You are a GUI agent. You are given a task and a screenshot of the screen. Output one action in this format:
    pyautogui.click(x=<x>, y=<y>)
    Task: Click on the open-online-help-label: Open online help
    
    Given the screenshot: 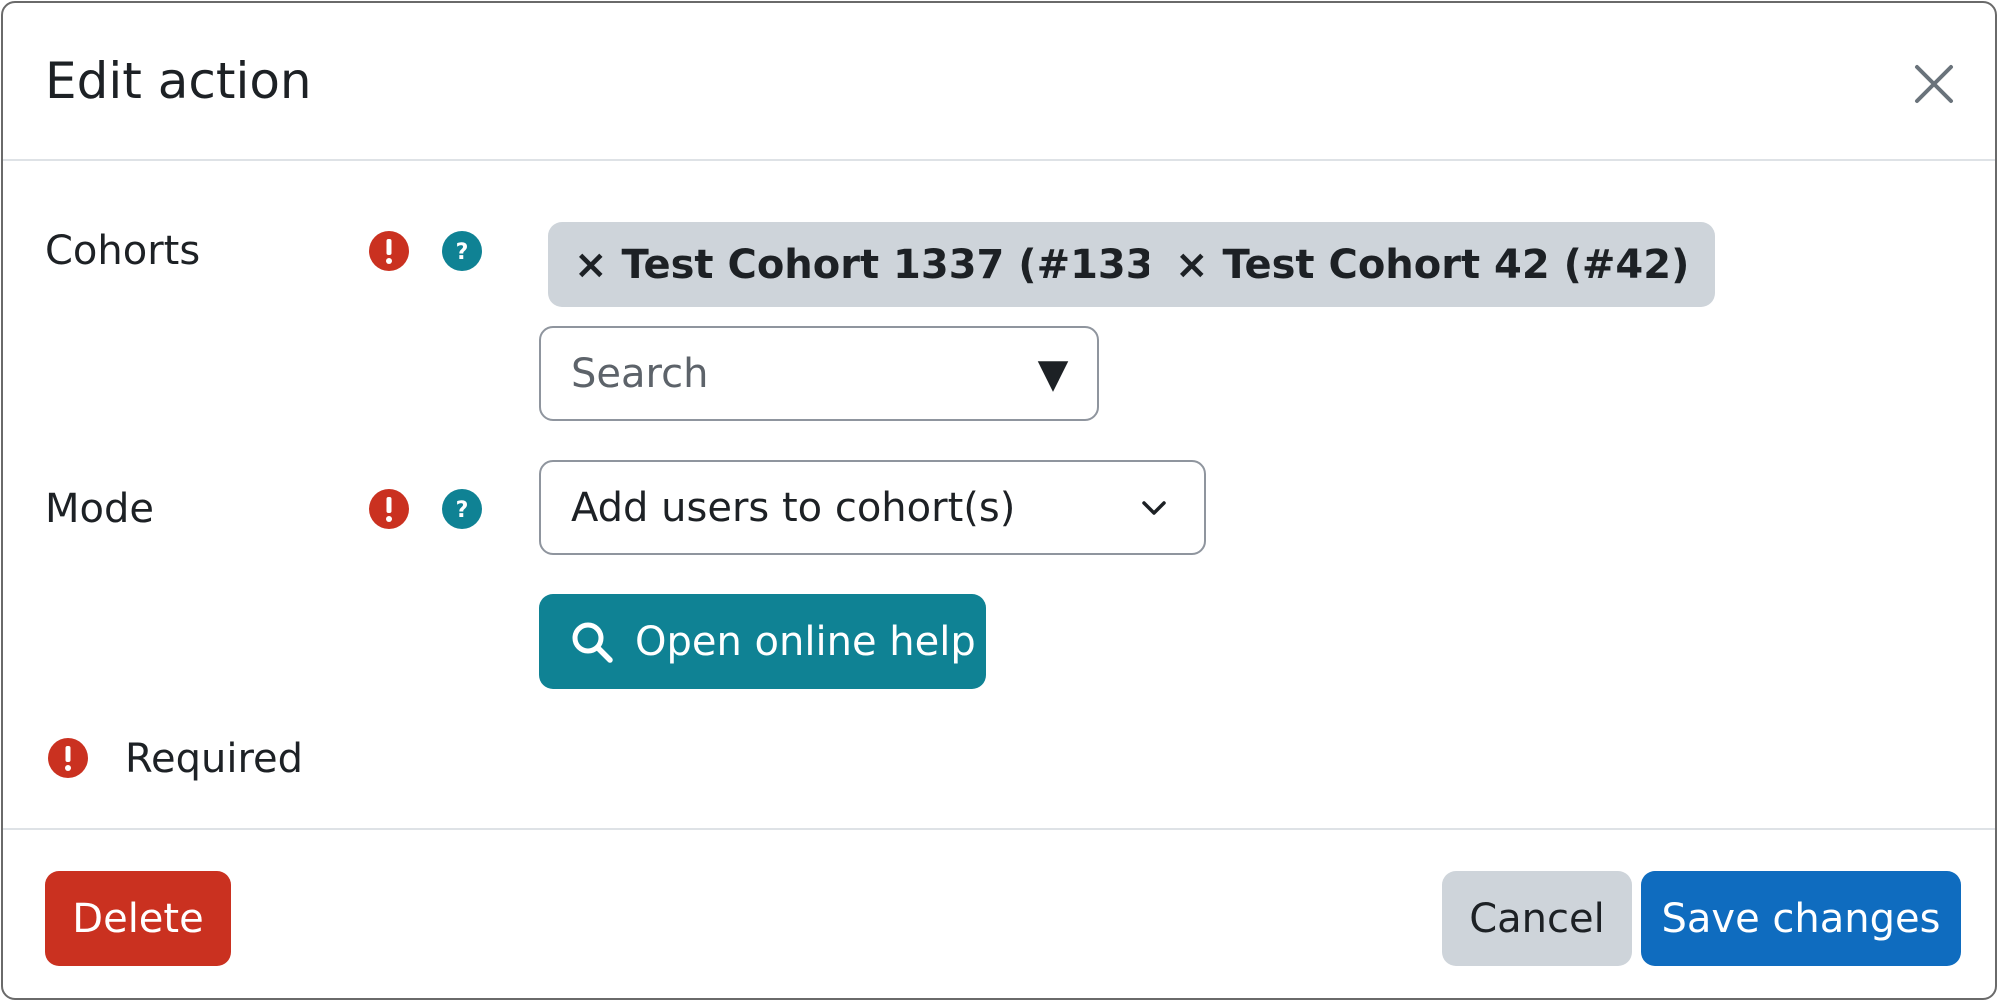 What is the action you would take?
    pyautogui.click(x=805, y=641)
    